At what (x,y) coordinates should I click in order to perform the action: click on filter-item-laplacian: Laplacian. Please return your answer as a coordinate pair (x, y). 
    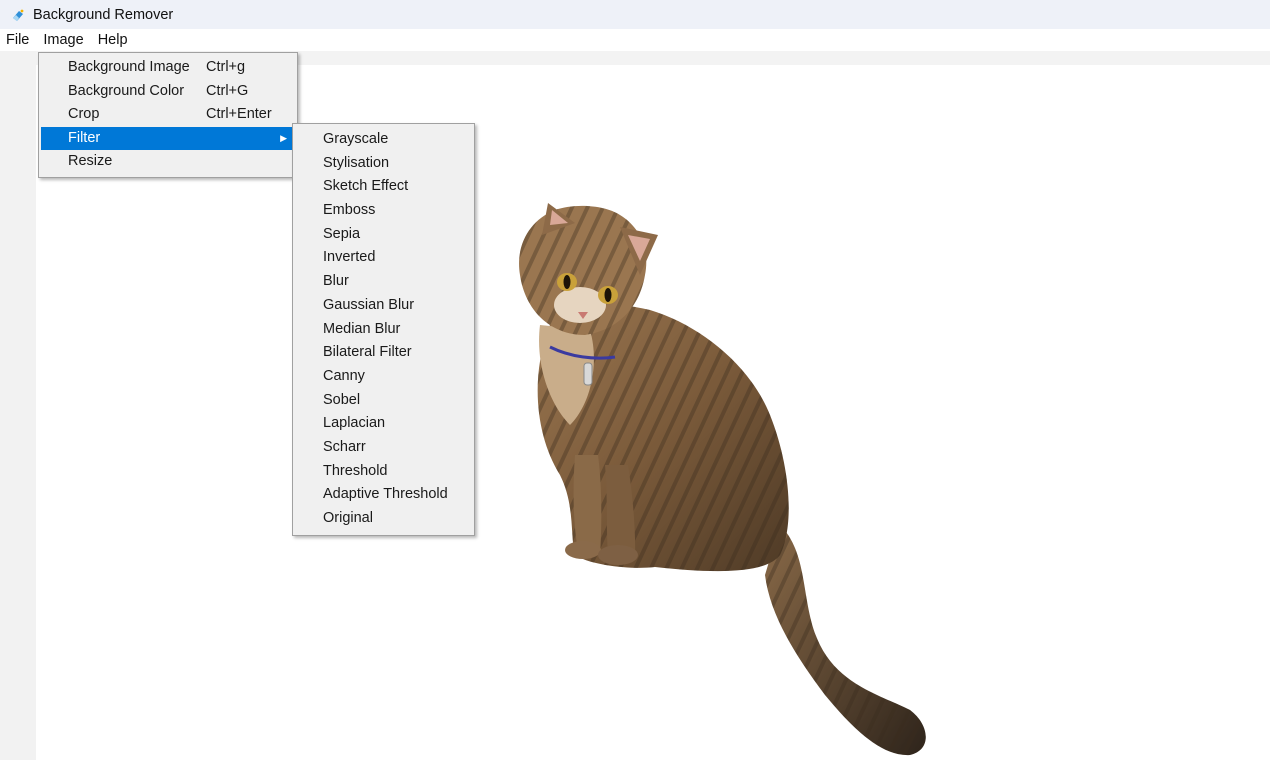
    Looking at the image, I should click on (383, 424).